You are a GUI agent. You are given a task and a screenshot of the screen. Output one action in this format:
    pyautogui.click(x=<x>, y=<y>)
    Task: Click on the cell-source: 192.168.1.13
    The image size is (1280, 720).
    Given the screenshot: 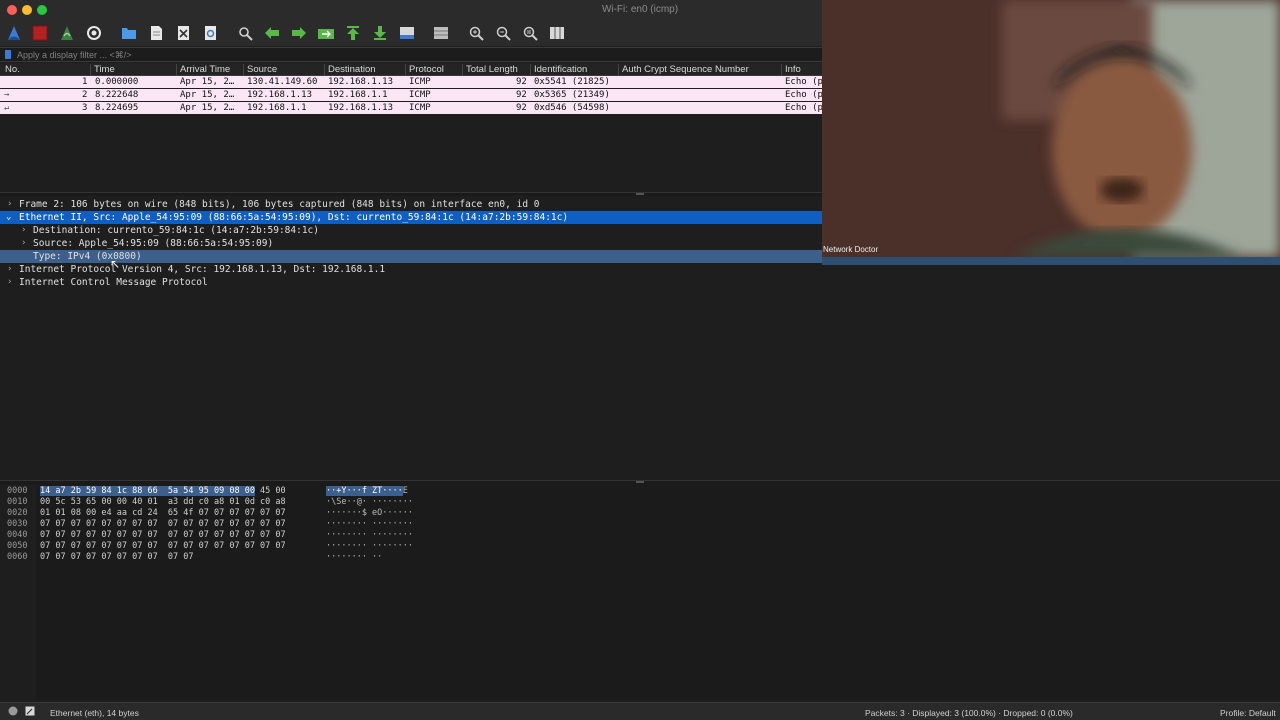 What is the action you would take?
    pyautogui.click(x=280, y=95)
    